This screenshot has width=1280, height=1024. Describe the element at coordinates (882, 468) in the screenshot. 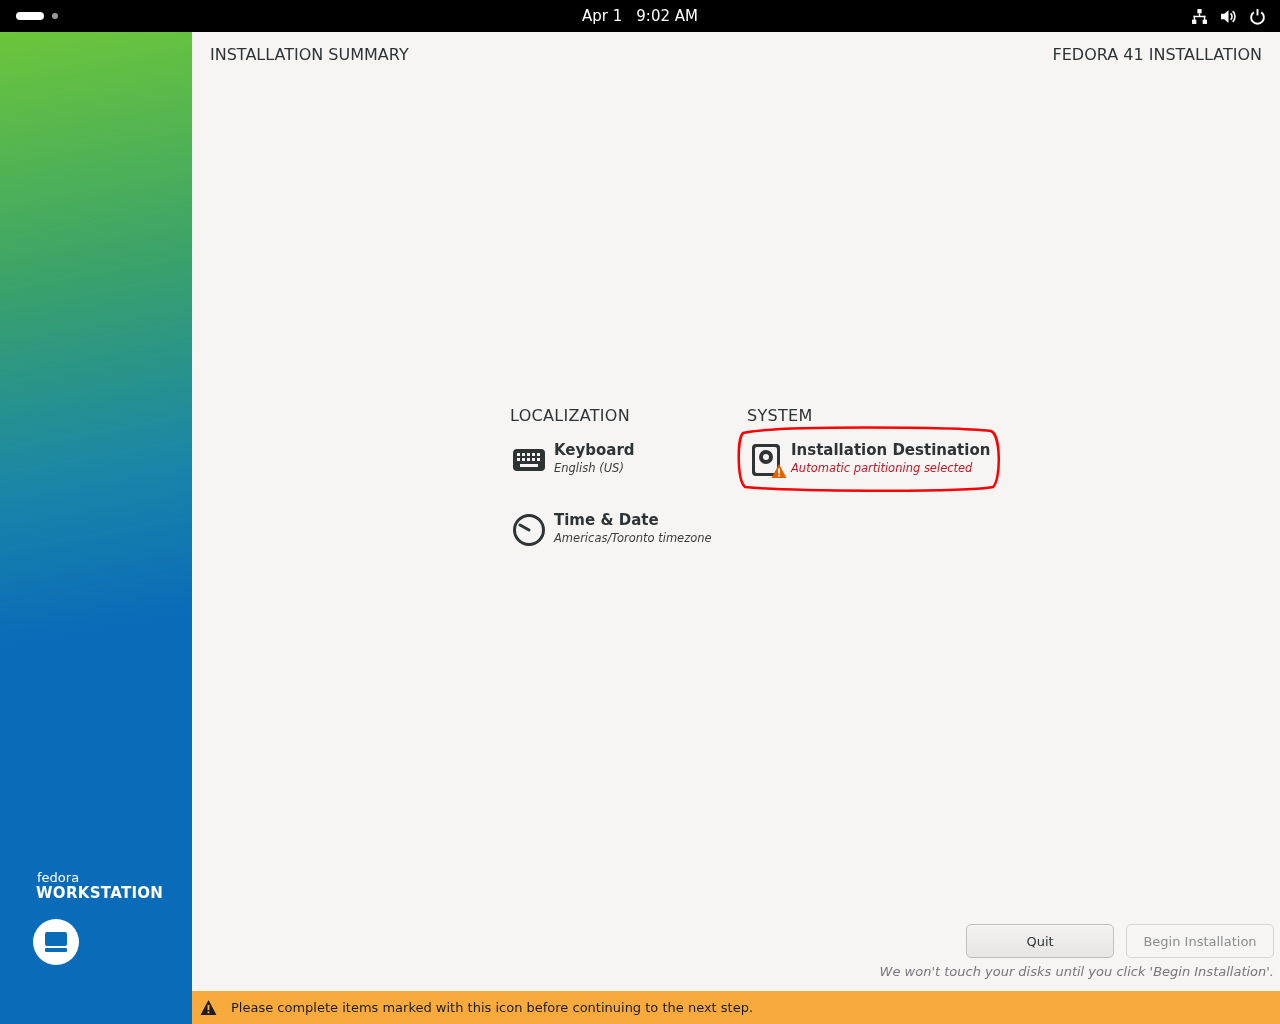

I see `spoke-status: Automatic partitioning selected` at that location.